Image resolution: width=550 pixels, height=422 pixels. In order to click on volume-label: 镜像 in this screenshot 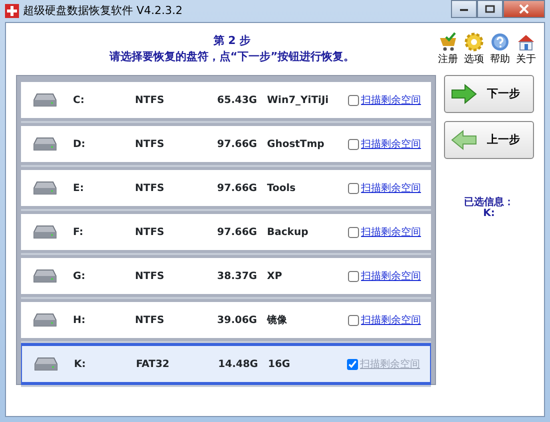, I will do `click(277, 321)`.